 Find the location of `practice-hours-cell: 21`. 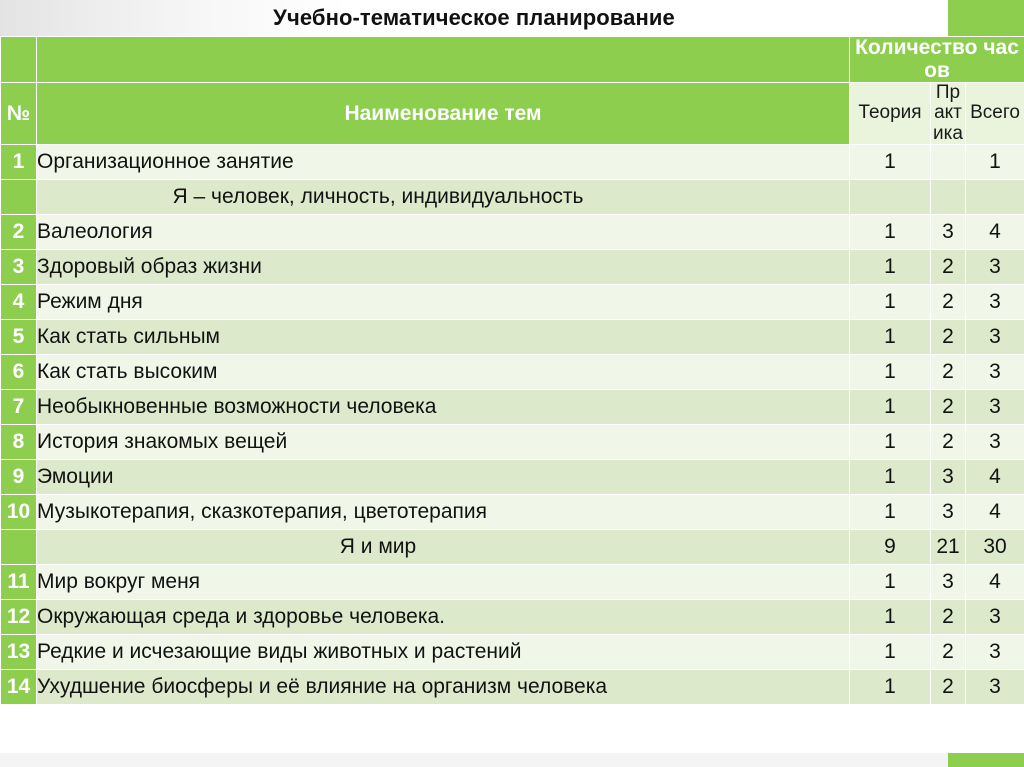

practice-hours-cell: 21 is located at coordinates (948, 546).